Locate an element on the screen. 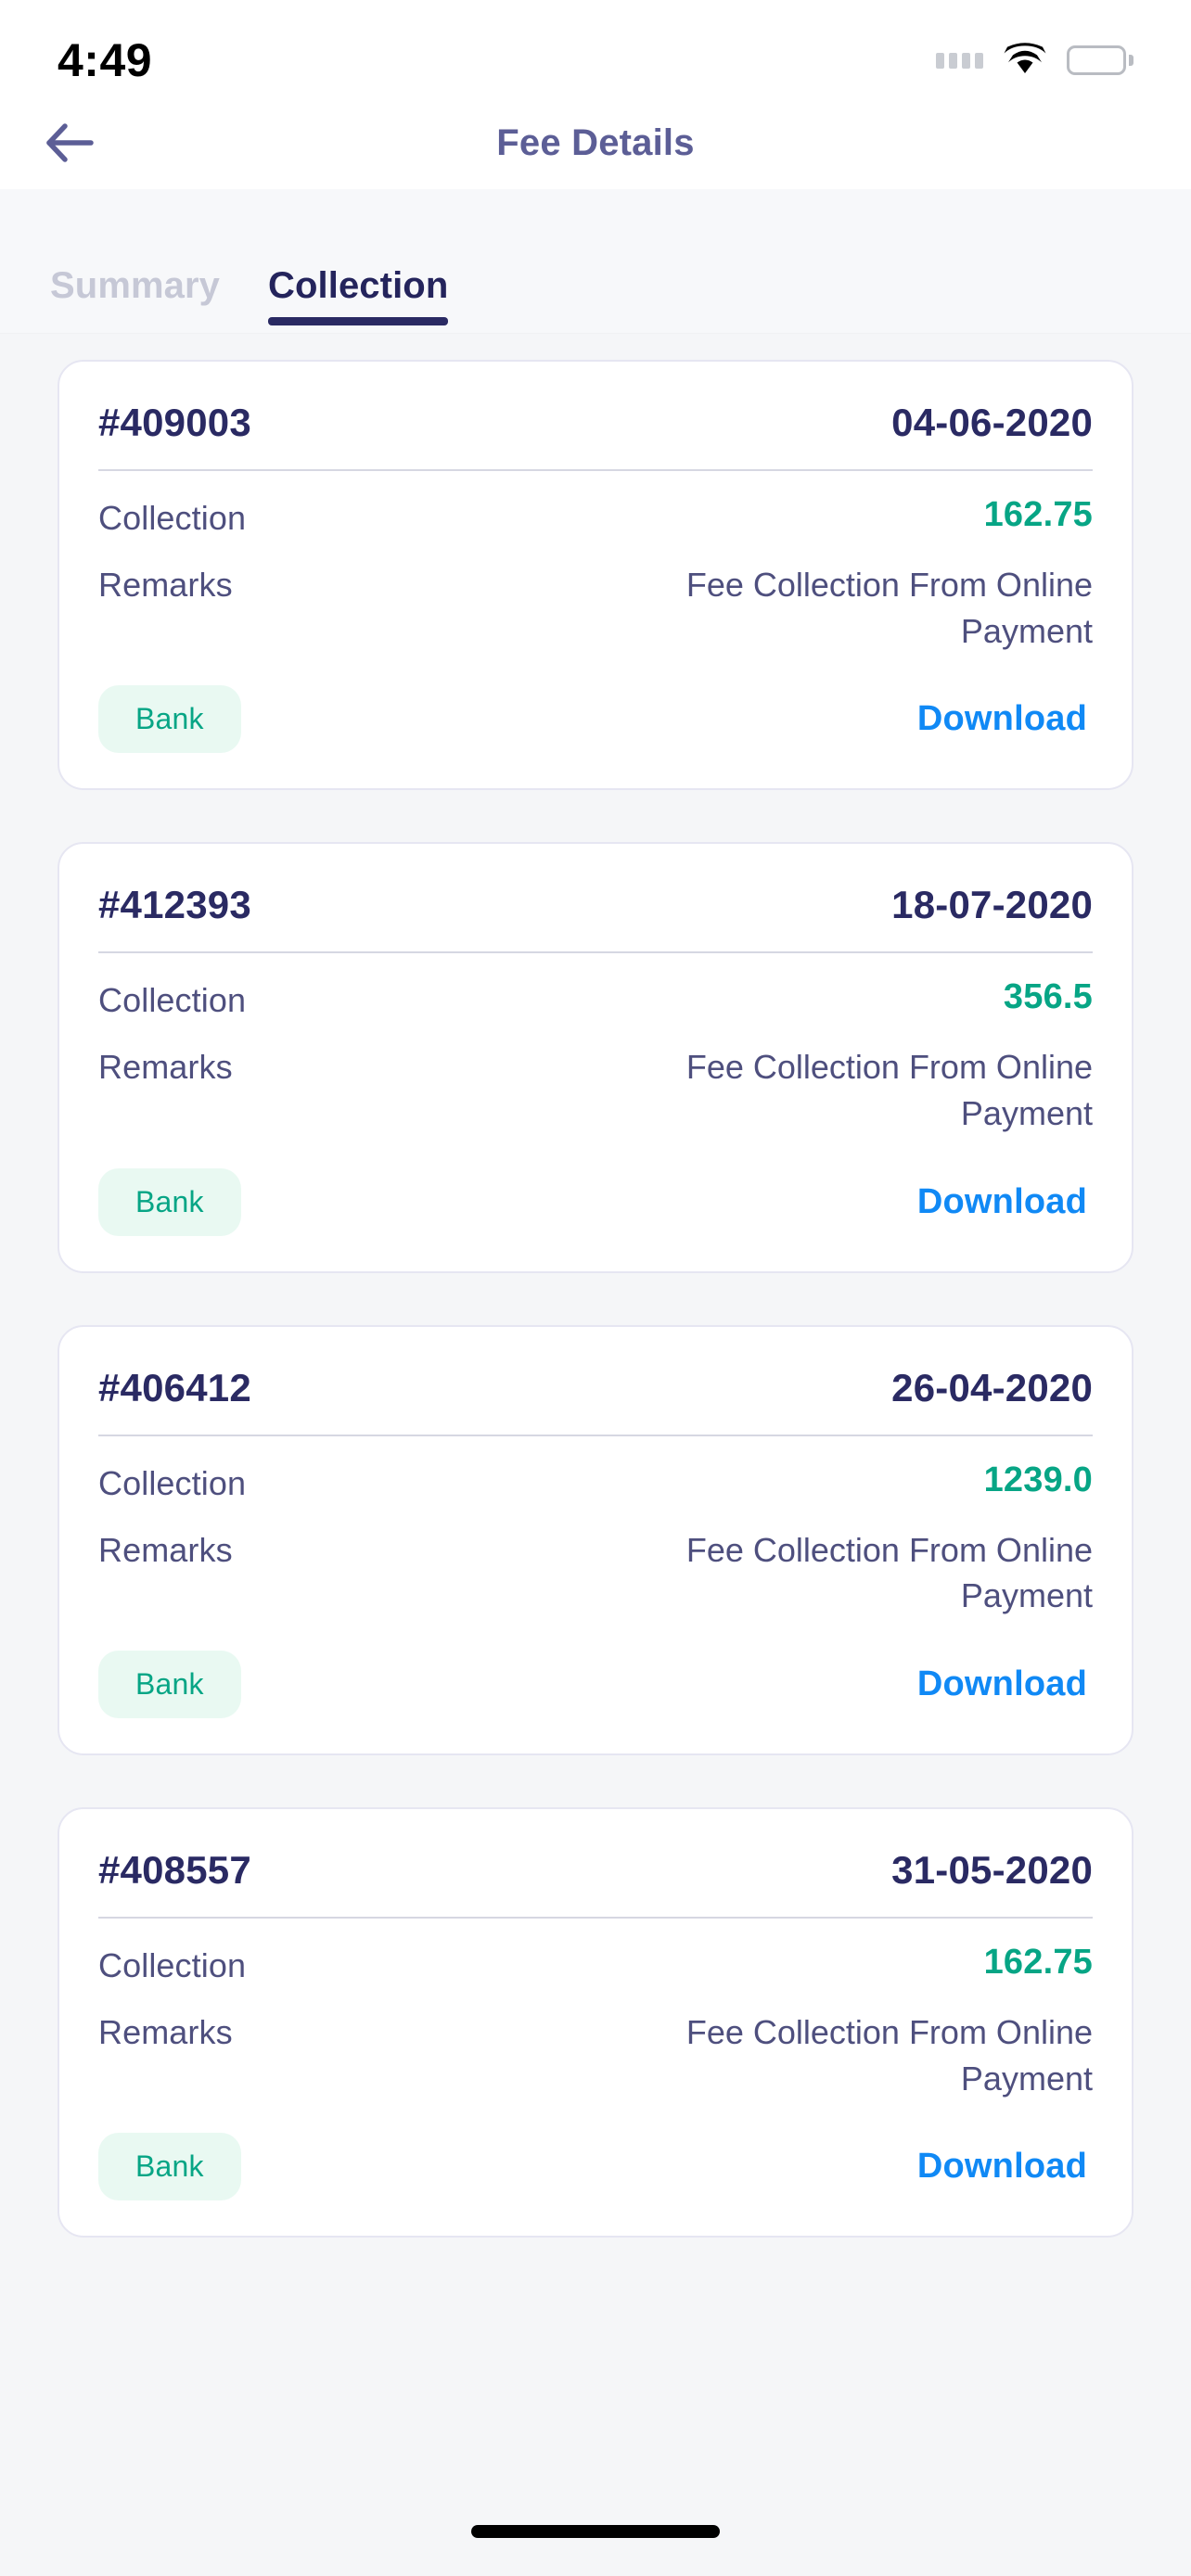  card-header: #408557 31-05-2020 is located at coordinates (595, 1879).